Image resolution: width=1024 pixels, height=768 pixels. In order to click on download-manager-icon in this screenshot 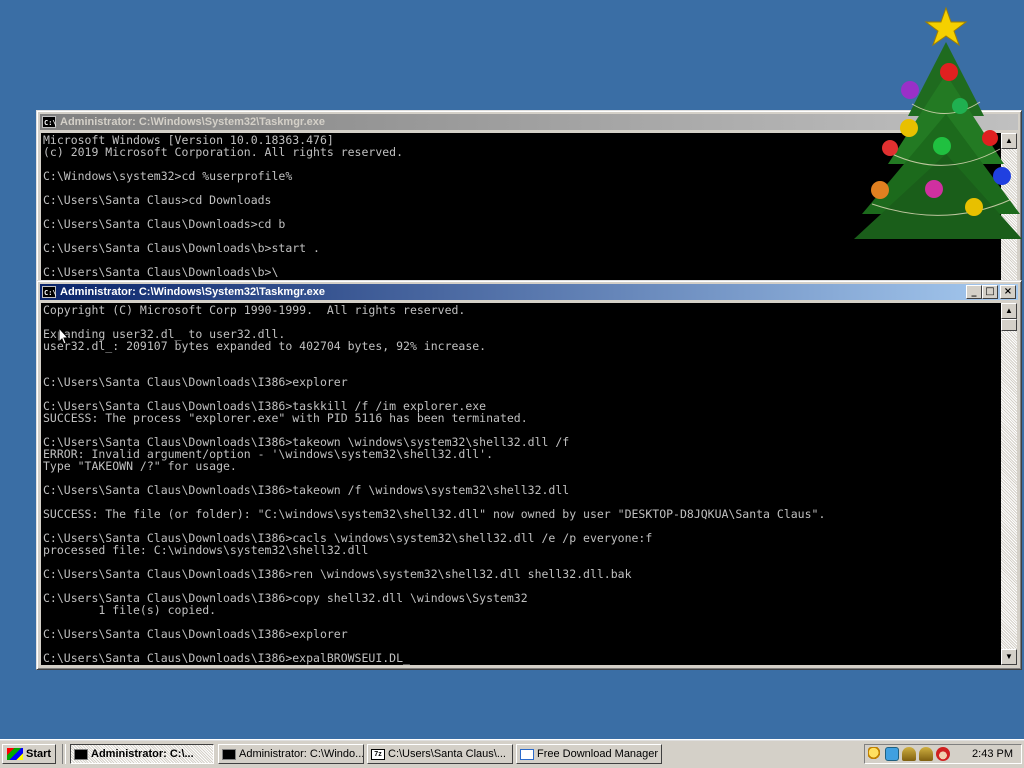, I will do `click(527, 754)`.